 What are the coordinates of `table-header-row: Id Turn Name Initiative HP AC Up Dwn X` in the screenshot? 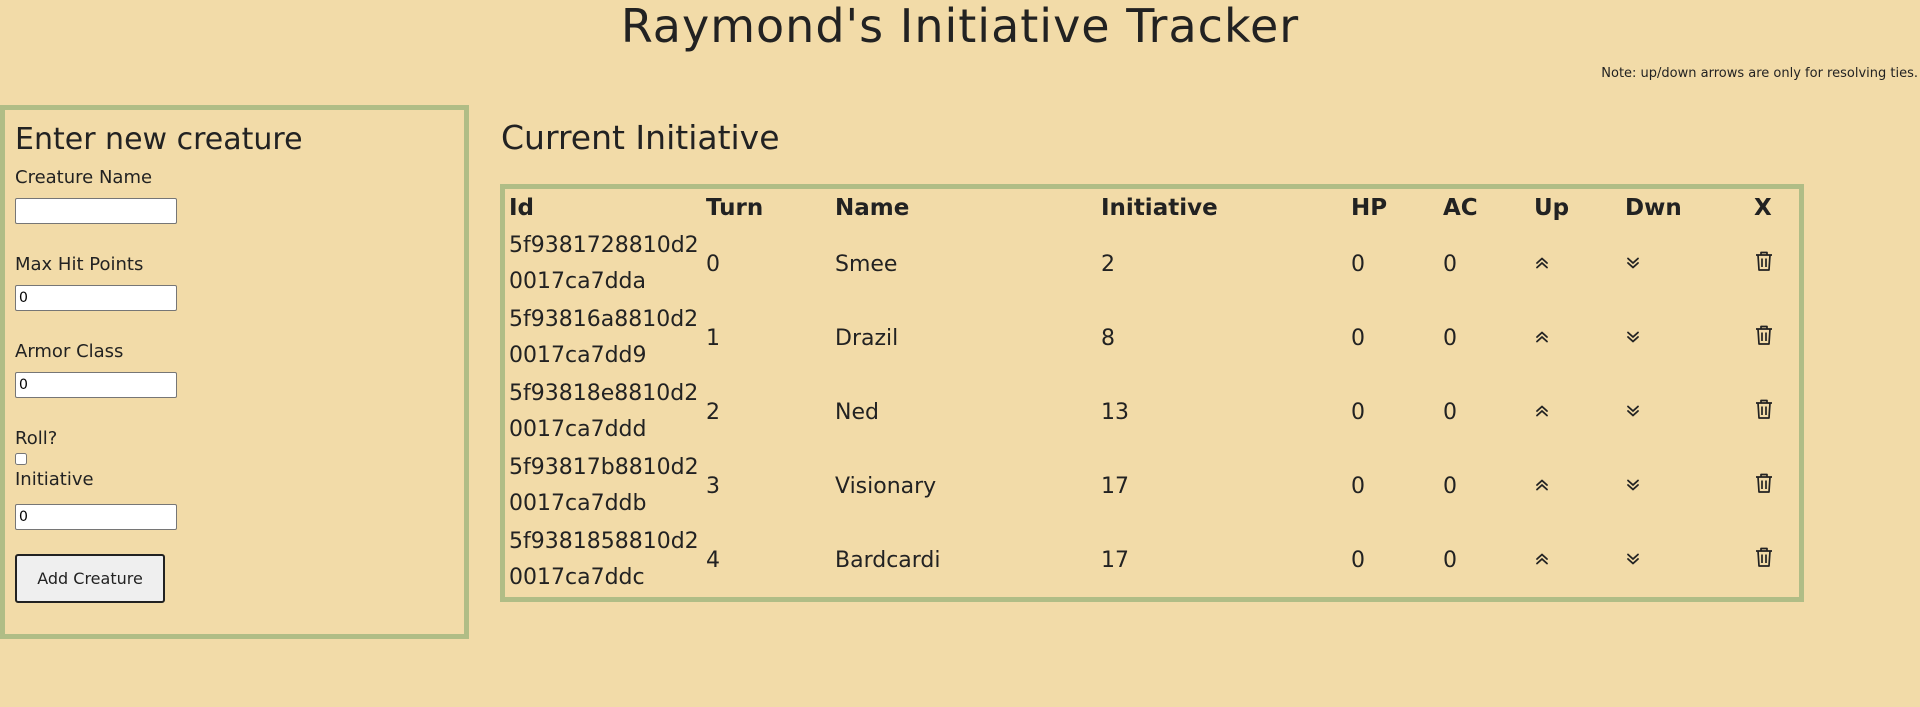 It's located at (1152, 208).